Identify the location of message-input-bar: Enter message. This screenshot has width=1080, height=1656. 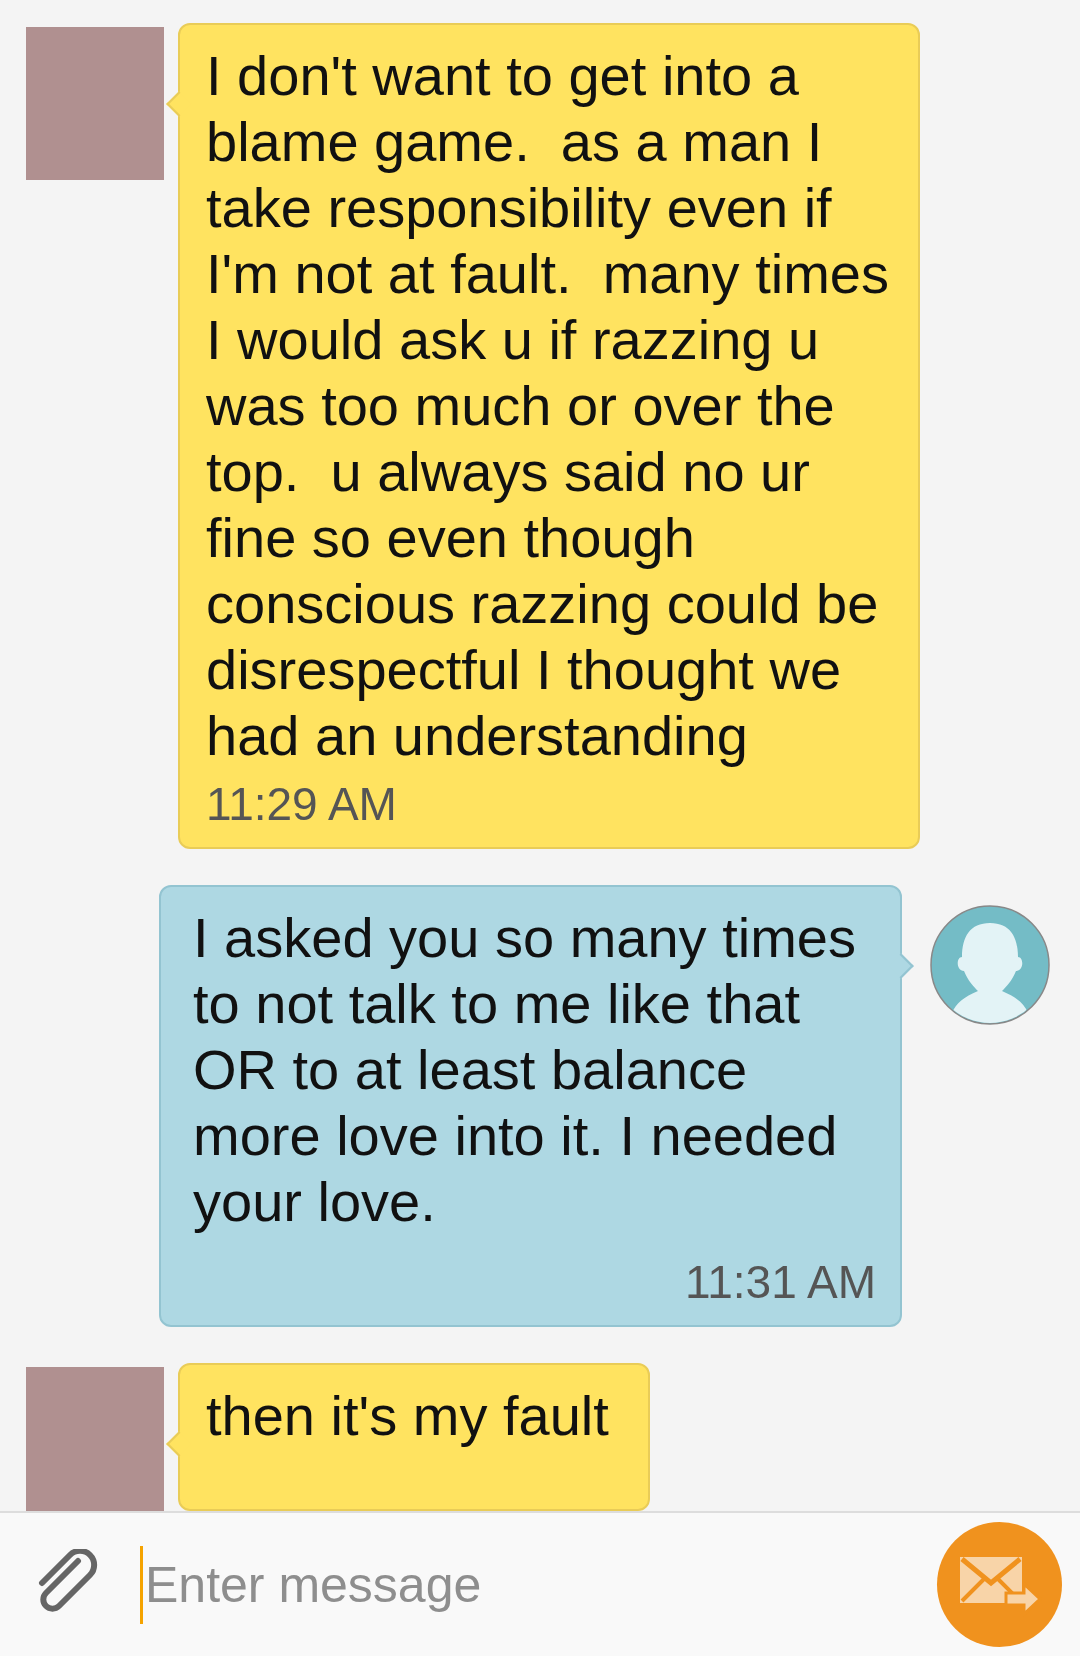
(540, 1583).